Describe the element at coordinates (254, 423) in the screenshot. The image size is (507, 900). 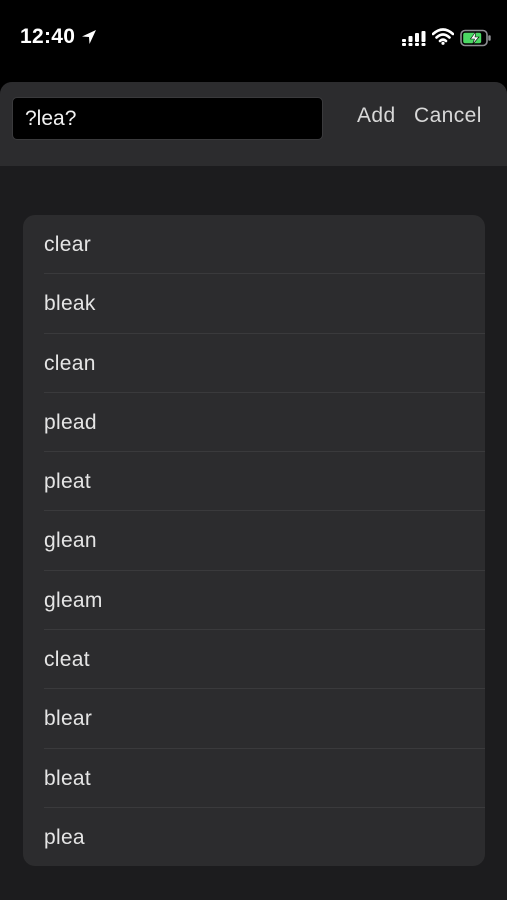
I see `list-item: plead` at that location.